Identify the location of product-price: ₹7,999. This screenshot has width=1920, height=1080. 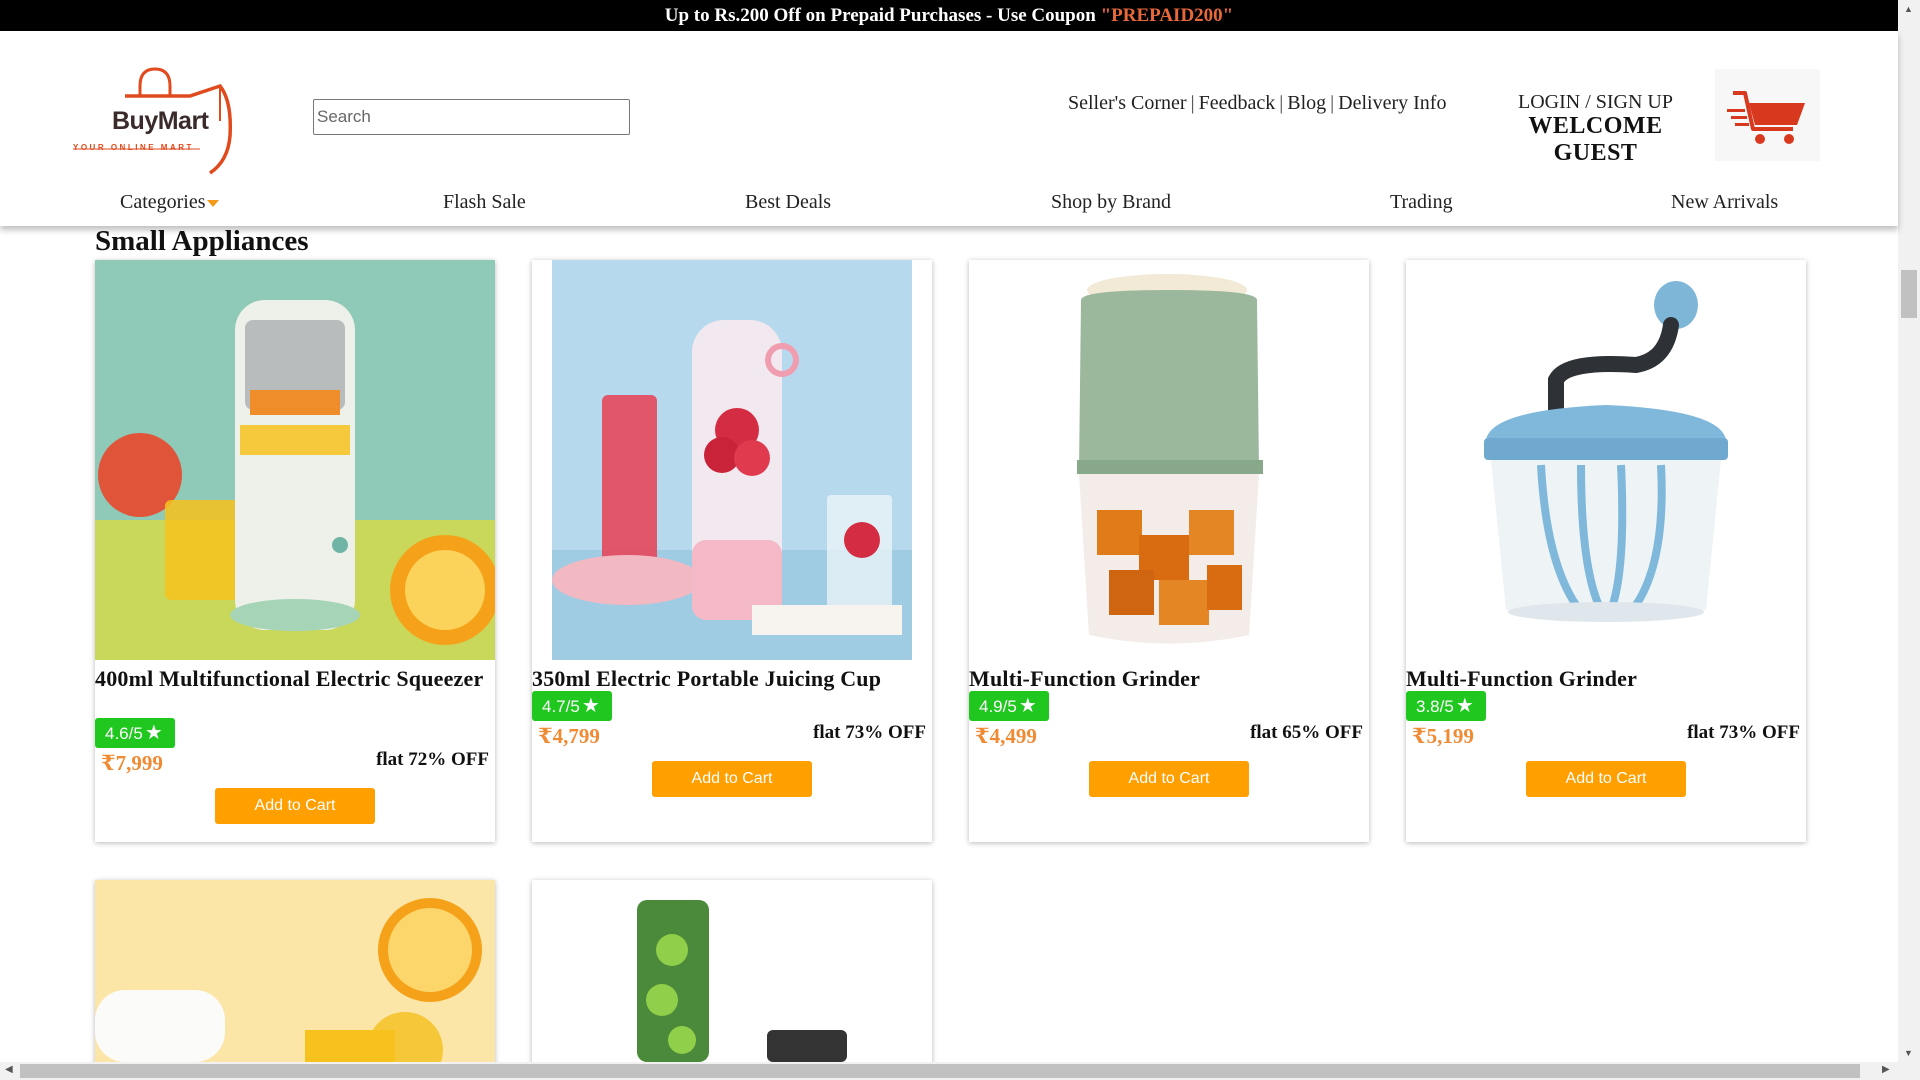
(132, 763).